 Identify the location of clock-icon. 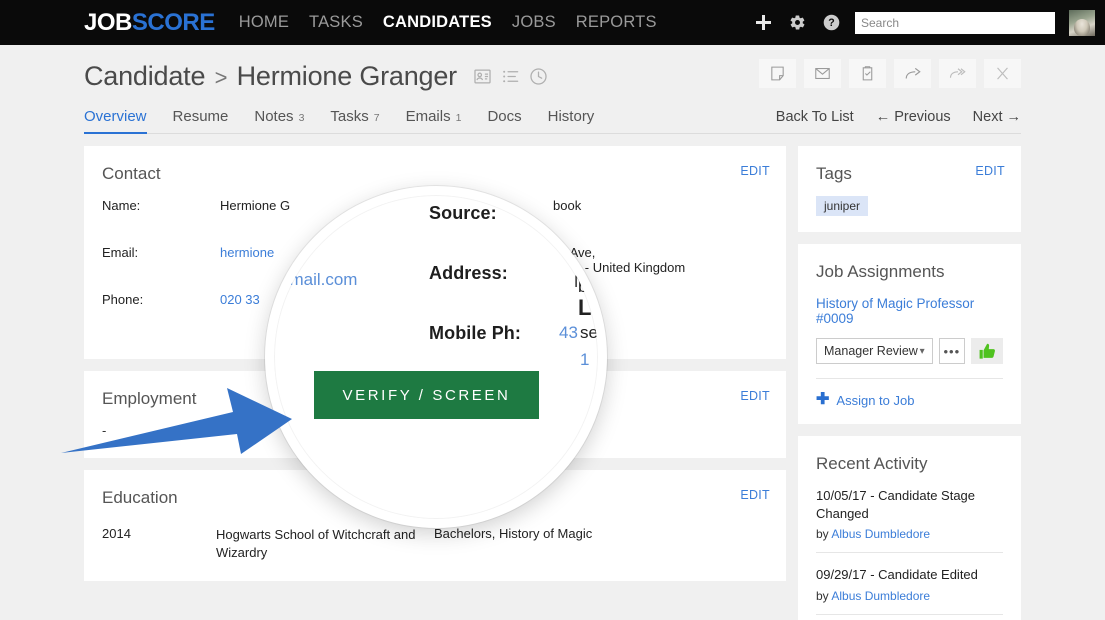
(538, 76).